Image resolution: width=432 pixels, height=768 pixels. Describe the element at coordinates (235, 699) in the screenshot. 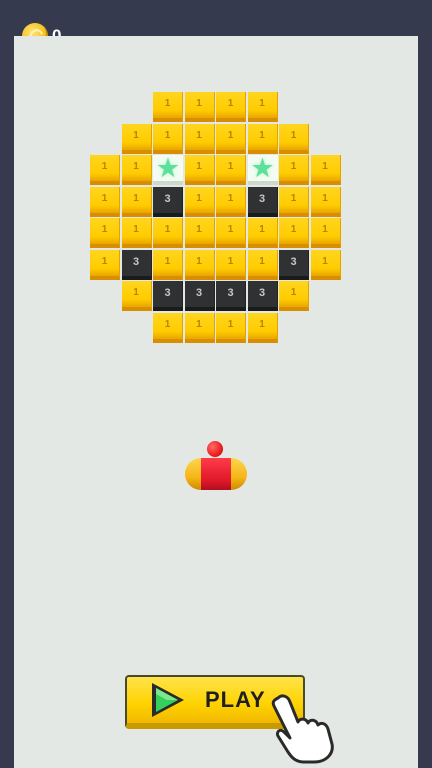

I see `play-label: PLAY` at that location.